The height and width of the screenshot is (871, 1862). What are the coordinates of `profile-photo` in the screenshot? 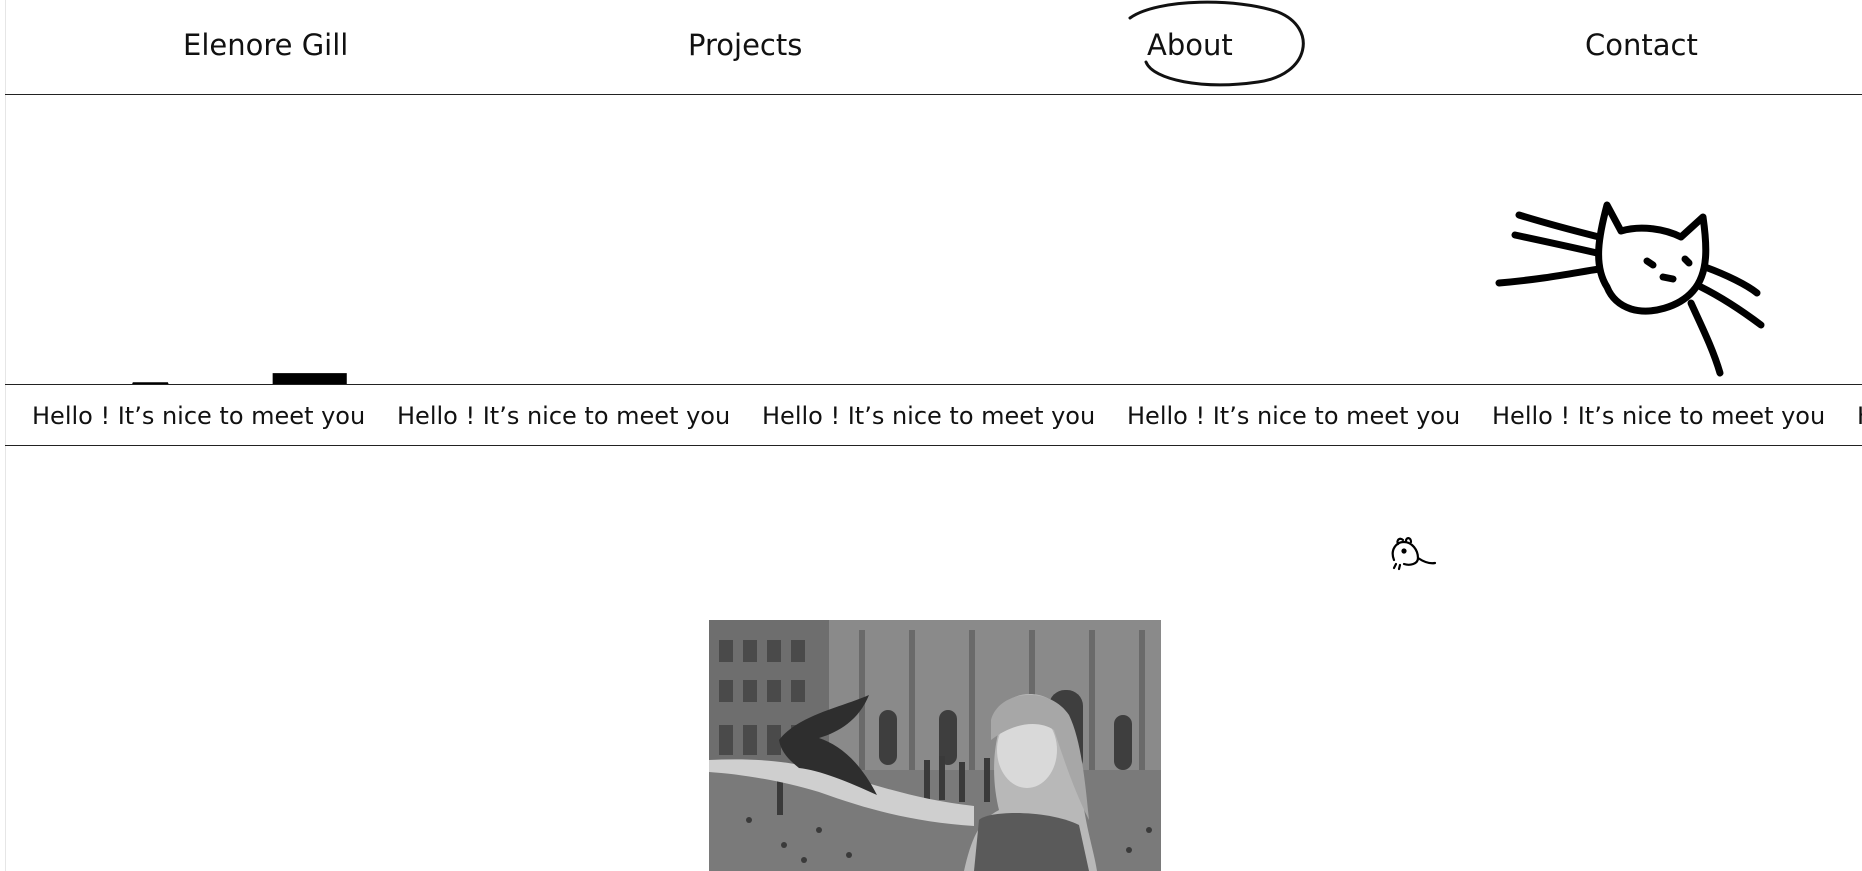 It's located at (935, 745).